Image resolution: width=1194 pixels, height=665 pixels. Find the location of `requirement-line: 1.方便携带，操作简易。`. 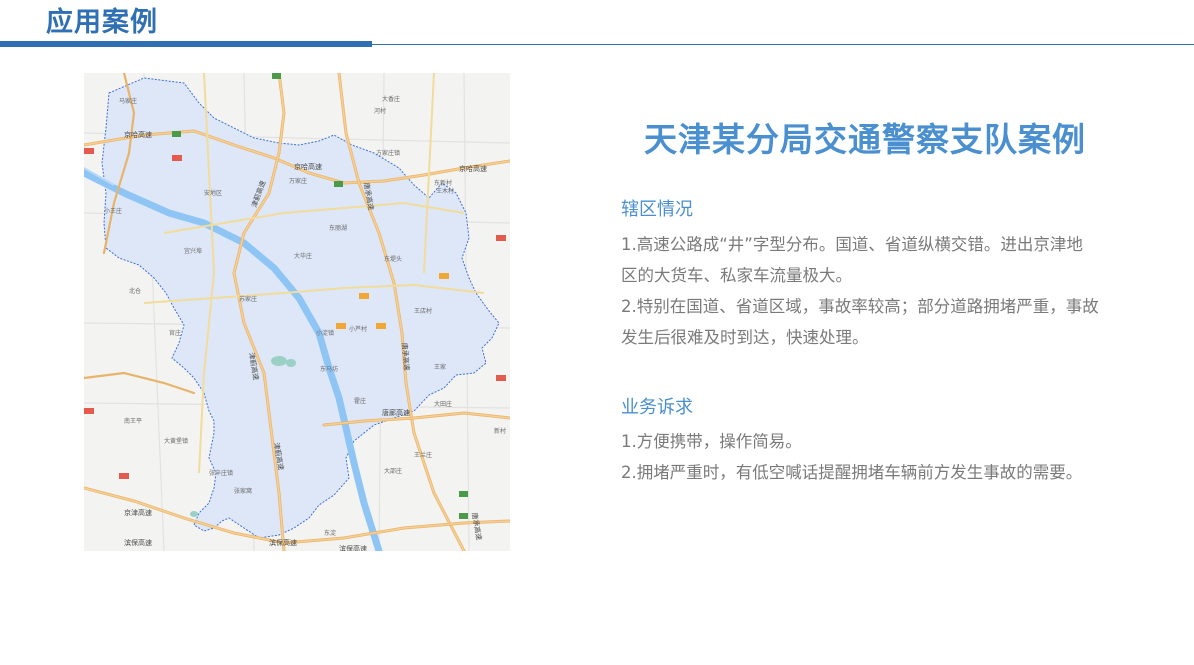

requirement-line: 1.方便携带，操作简易。 is located at coordinates (711, 441).